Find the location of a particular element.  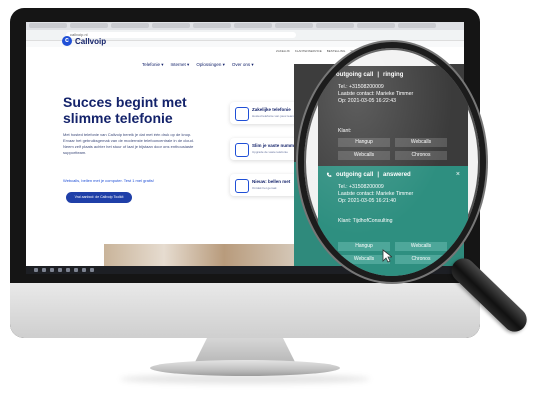

logo: c Callvoip is located at coordinates (84, 41).